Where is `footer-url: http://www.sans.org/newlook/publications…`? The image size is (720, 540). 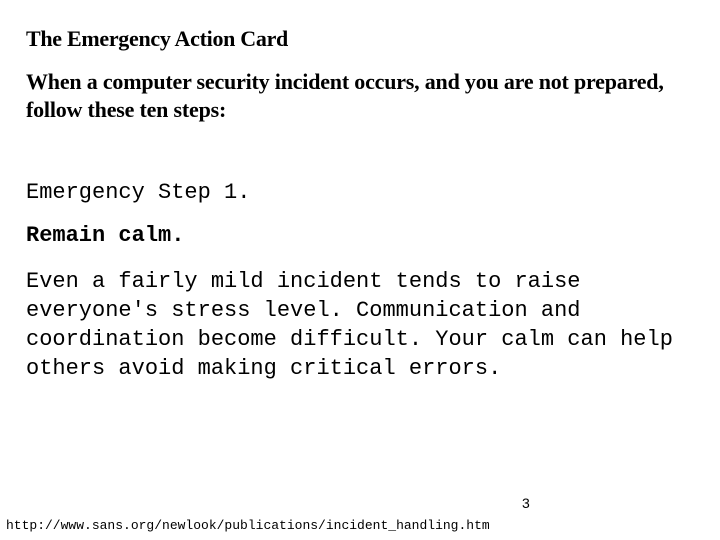
footer-url: http://www.sans.org/newlook/publications… is located at coordinates (248, 525).